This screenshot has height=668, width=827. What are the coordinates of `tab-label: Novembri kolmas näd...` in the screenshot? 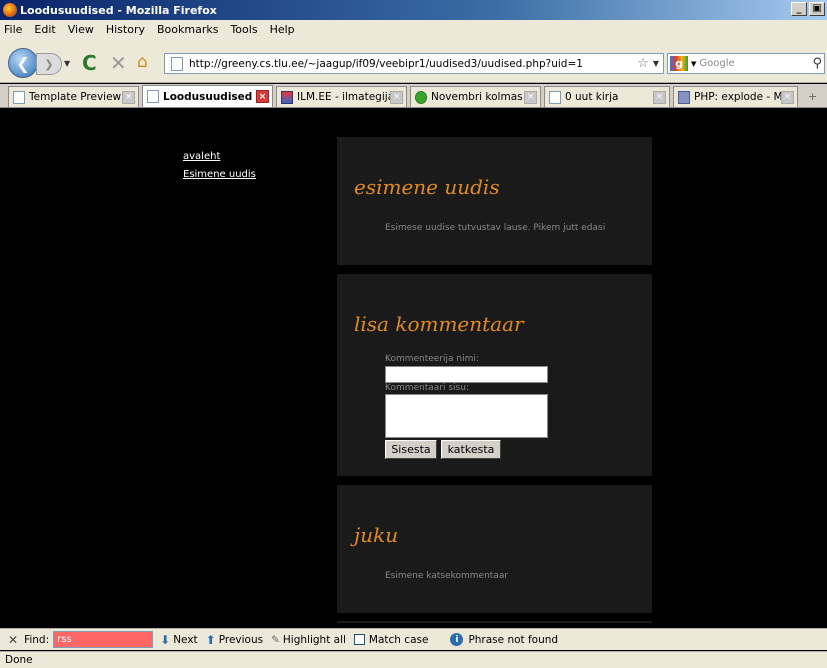 It's located at (477, 97).